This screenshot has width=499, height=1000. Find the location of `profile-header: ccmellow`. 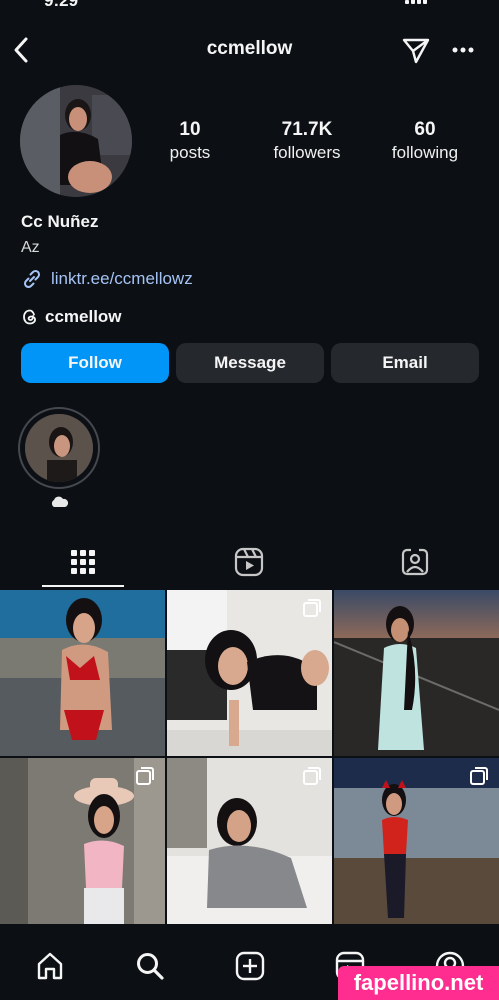

profile-header: ccmellow is located at coordinates (249, 50).